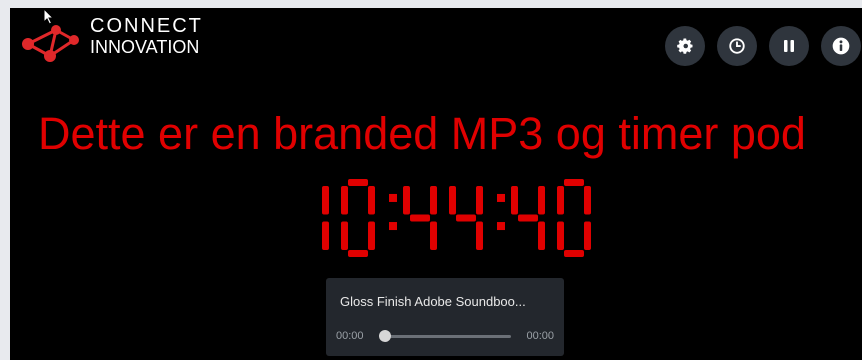 The height and width of the screenshot is (360, 862). I want to click on duration-time: 00:00, so click(540, 336).